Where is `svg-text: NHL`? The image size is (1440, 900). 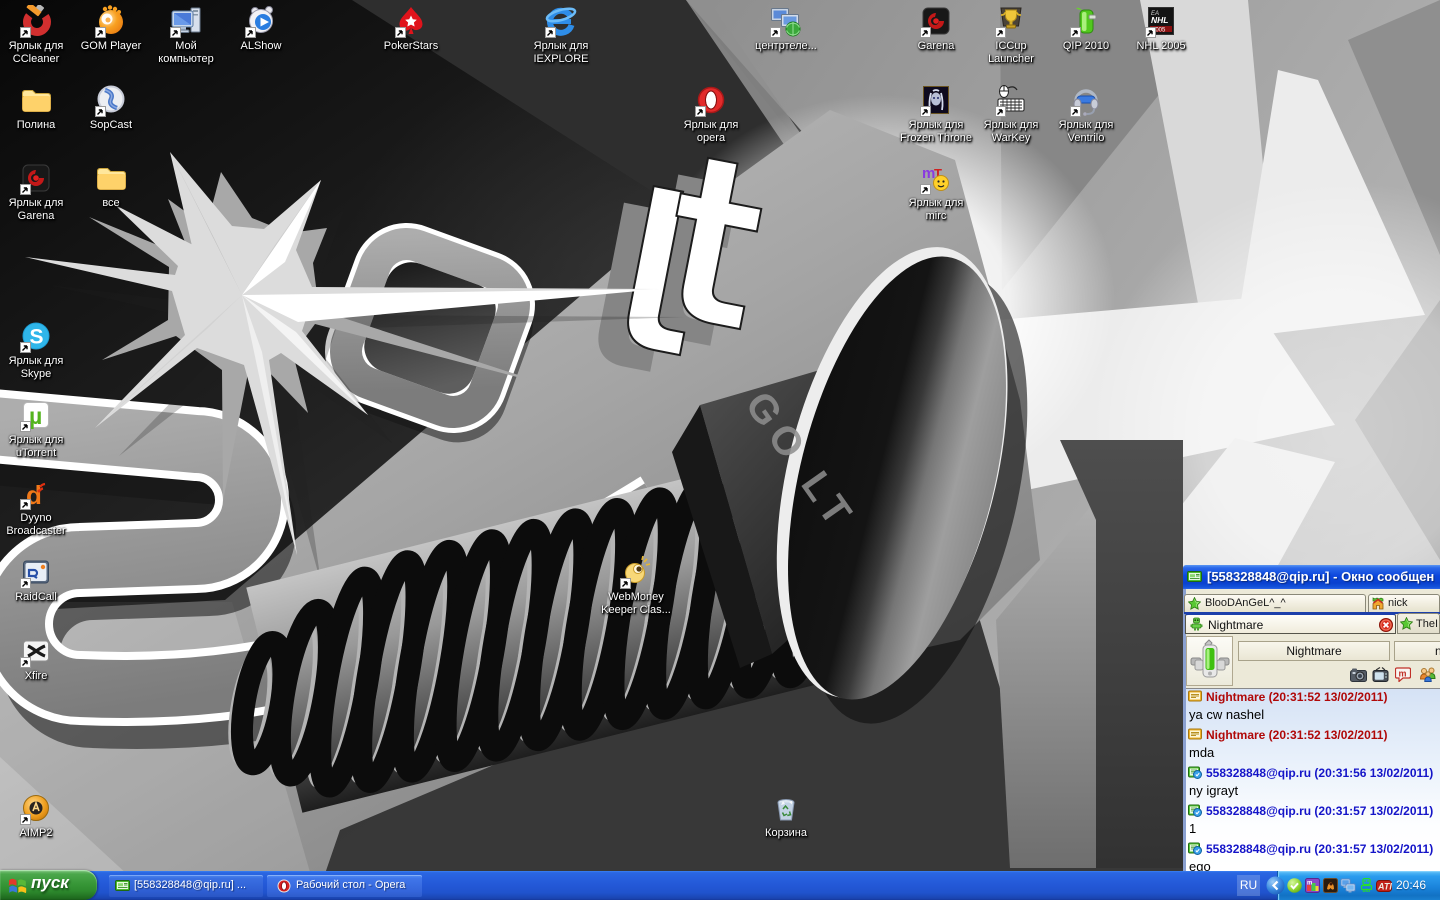
svg-text: NHL is located at coordinates (1159, 20).